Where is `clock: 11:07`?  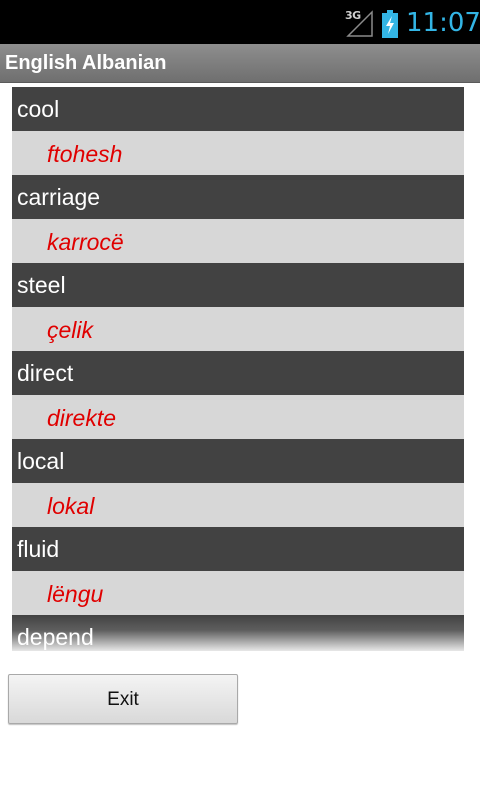 clock: 11:07 is located at coordinates (443, 23).